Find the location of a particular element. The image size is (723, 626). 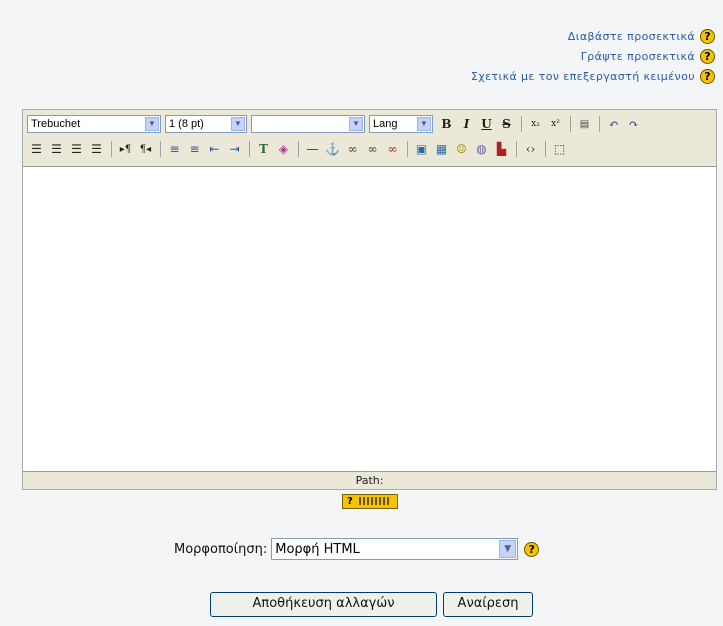

editor-path-bar: Path: is located at coordinates (369, 480).